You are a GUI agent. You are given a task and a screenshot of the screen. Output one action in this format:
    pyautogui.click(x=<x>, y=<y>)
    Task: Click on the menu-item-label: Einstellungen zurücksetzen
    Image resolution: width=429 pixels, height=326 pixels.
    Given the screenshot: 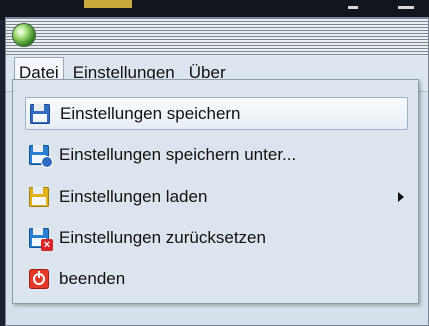 What is the action you would take?
    pyautogui.click(x=162, y=237)
    